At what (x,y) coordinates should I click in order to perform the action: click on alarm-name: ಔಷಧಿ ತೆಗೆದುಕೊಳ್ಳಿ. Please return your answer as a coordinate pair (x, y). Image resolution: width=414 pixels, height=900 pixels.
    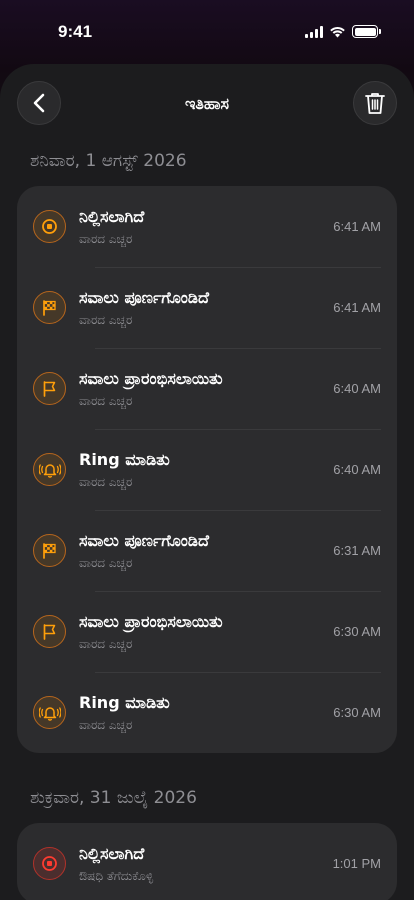
    Looking at the image, I should click on (116, 875).